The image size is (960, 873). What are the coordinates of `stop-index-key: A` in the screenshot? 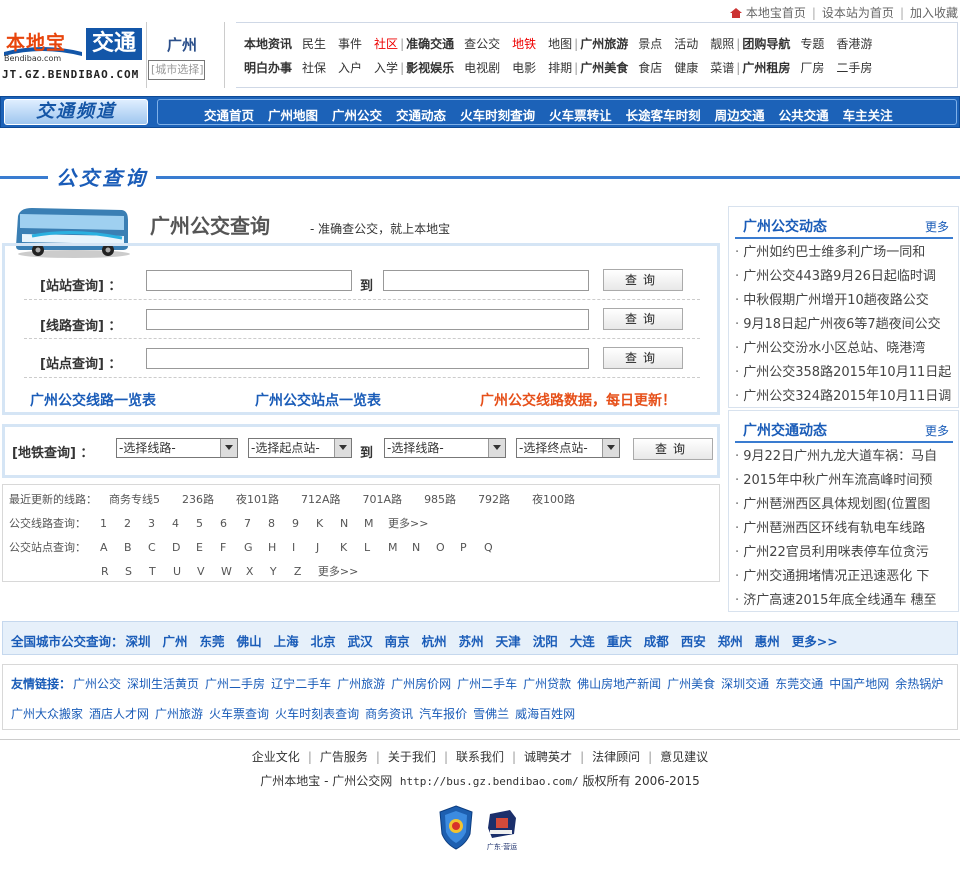 It's located at (105, 547).